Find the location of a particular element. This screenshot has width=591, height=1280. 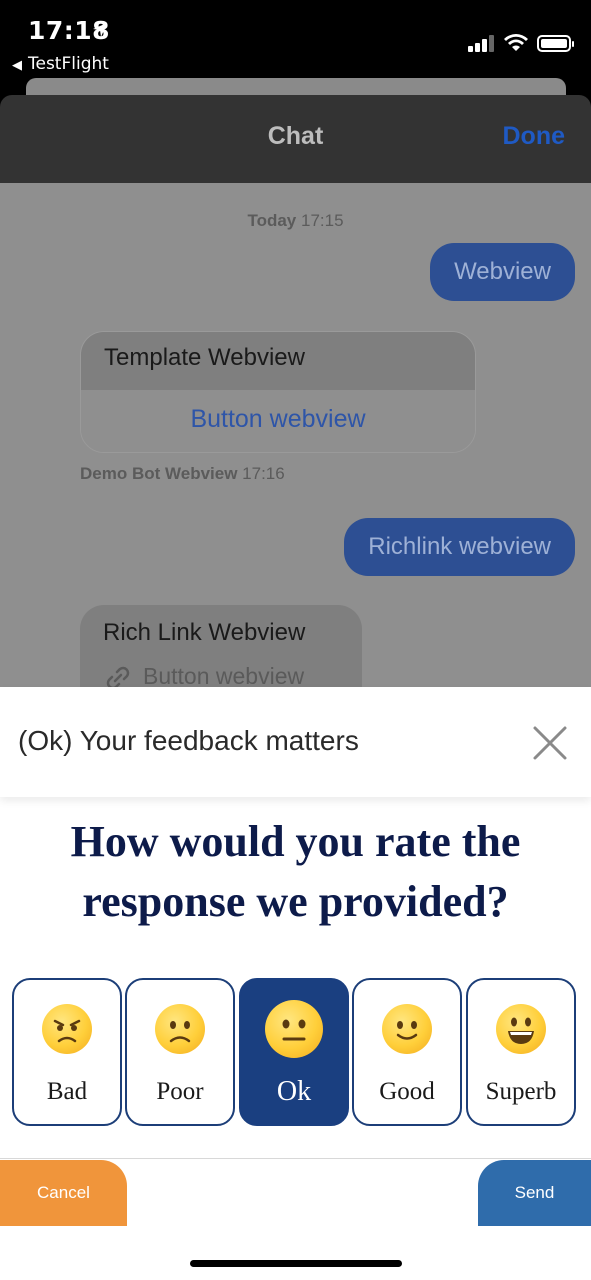

rating-good-button: Good is located at coordinates (407, 1052).